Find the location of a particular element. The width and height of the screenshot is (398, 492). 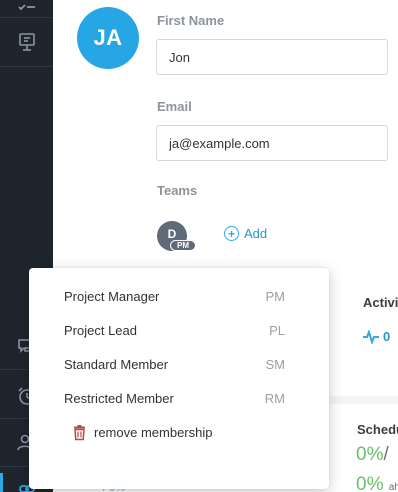

menu-item-standard-member: Standard Member SM is located at coordinates (179, 364).